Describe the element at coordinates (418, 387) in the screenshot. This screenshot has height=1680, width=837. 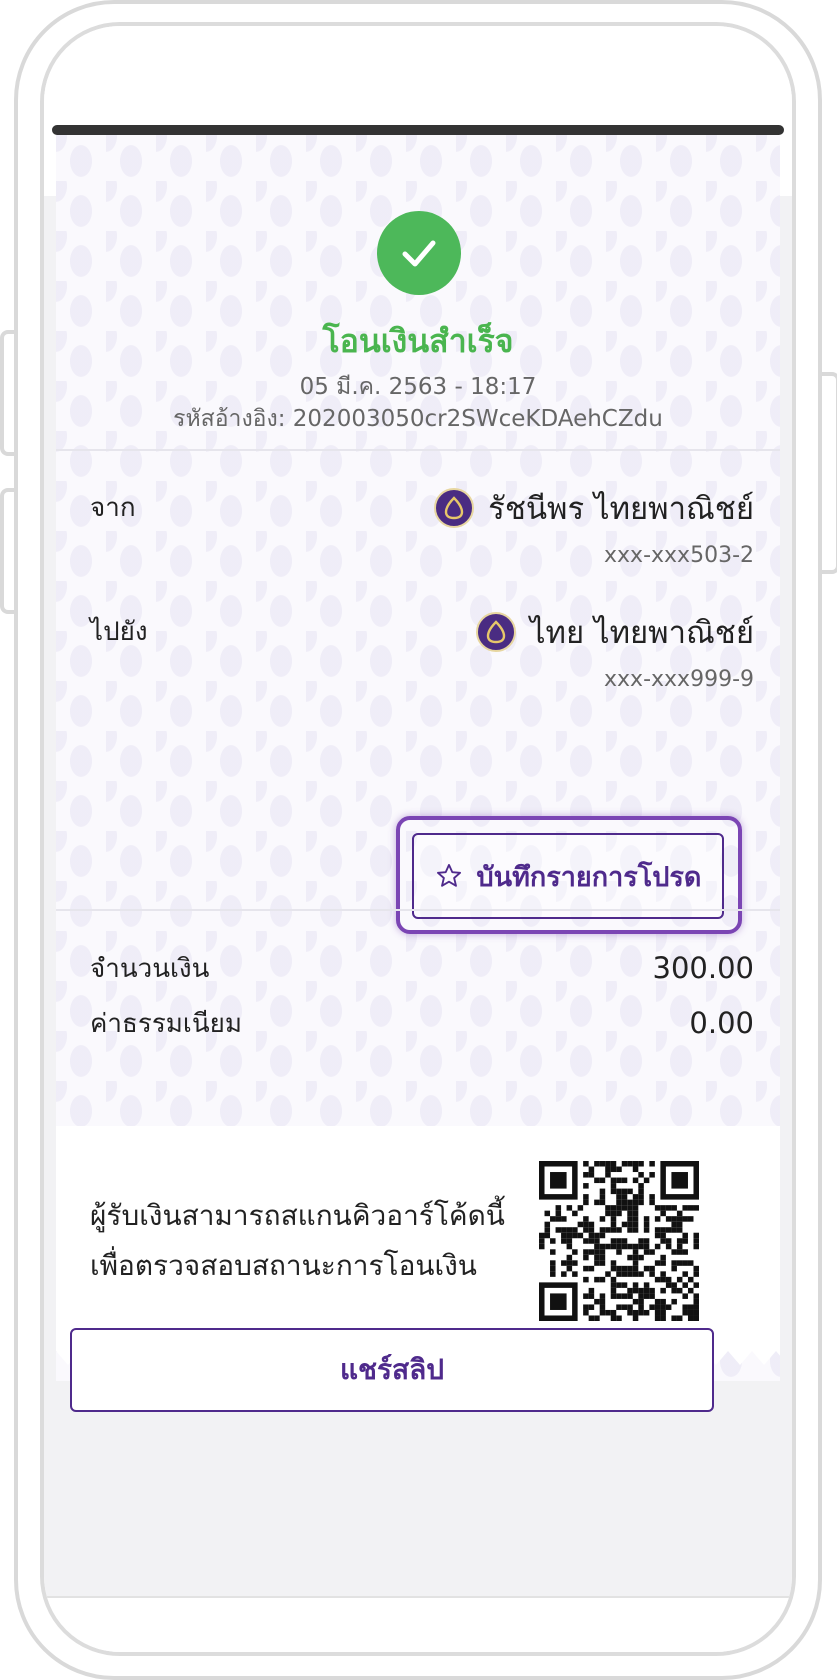
I see `transfer-datetime: 05 มี.ค. 2563 - 18:17` at that location.